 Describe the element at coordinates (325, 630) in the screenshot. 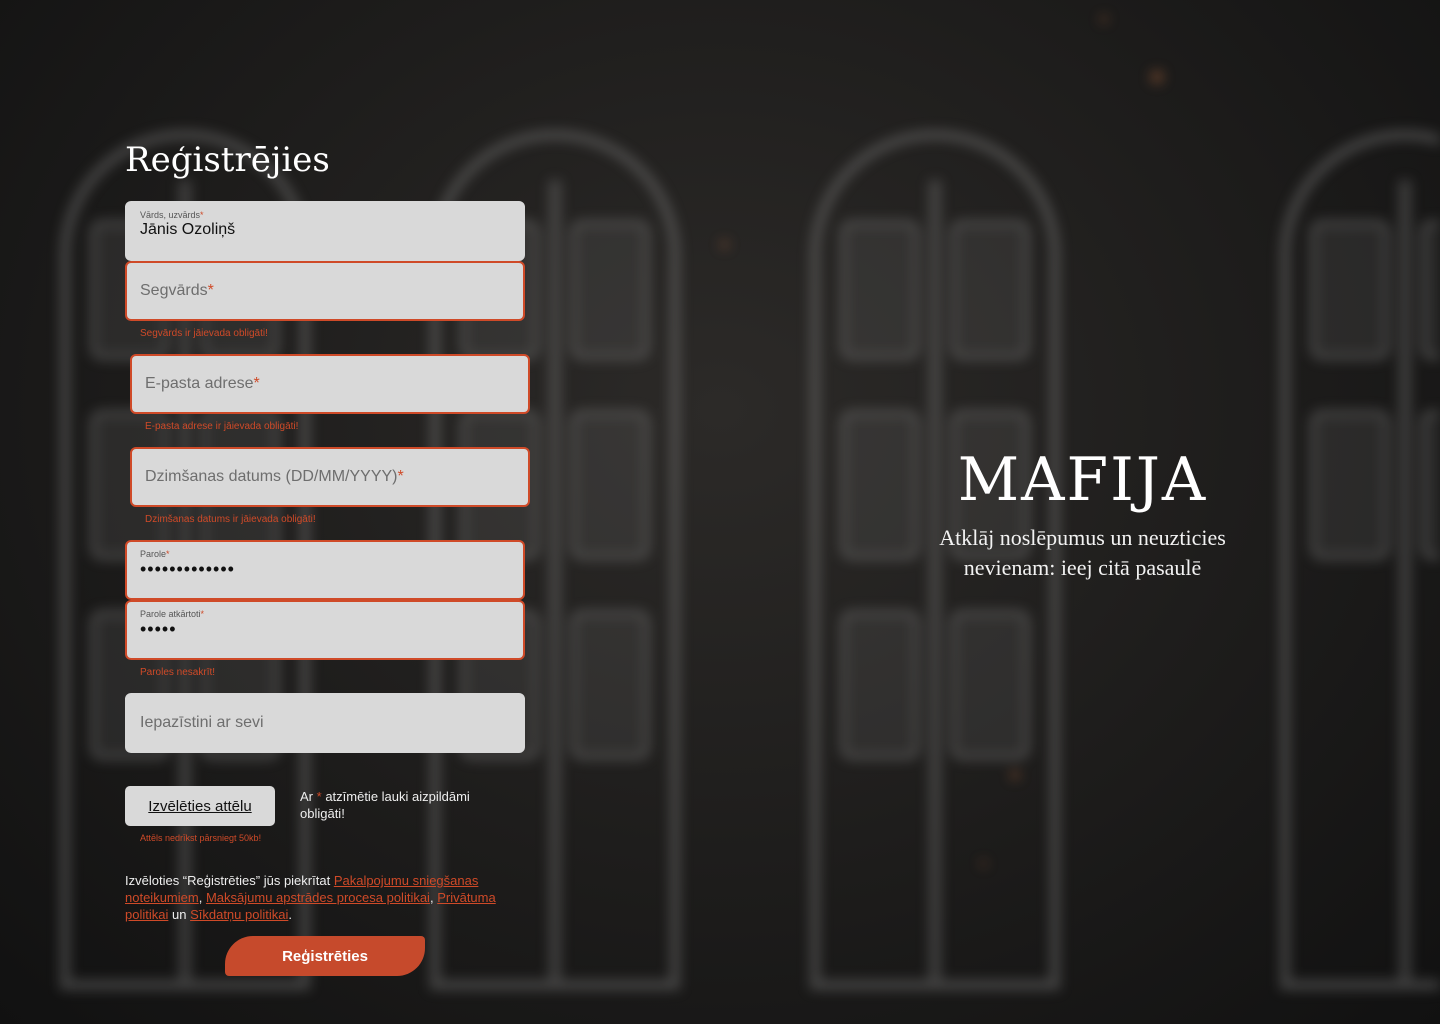

I see `password-repeat-field: Parole atkārtoti* •••••` at that location.